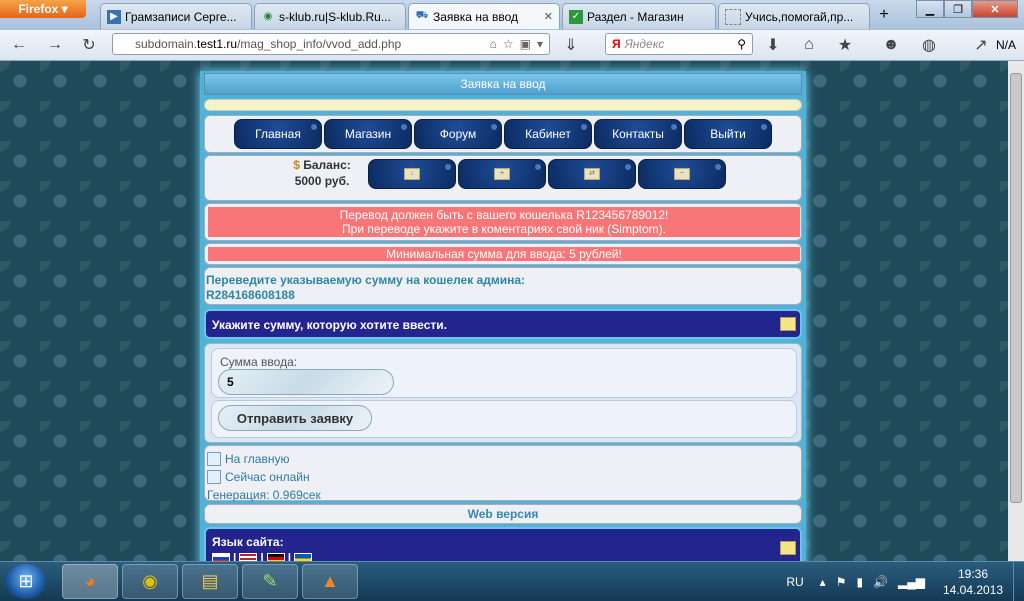 Image resolution: width=1024 pixels, height=601 pixels. Describe the element at coordinates (508, 44) in the screenshot. I see `bookmark-star-icon: ☆` at that location.